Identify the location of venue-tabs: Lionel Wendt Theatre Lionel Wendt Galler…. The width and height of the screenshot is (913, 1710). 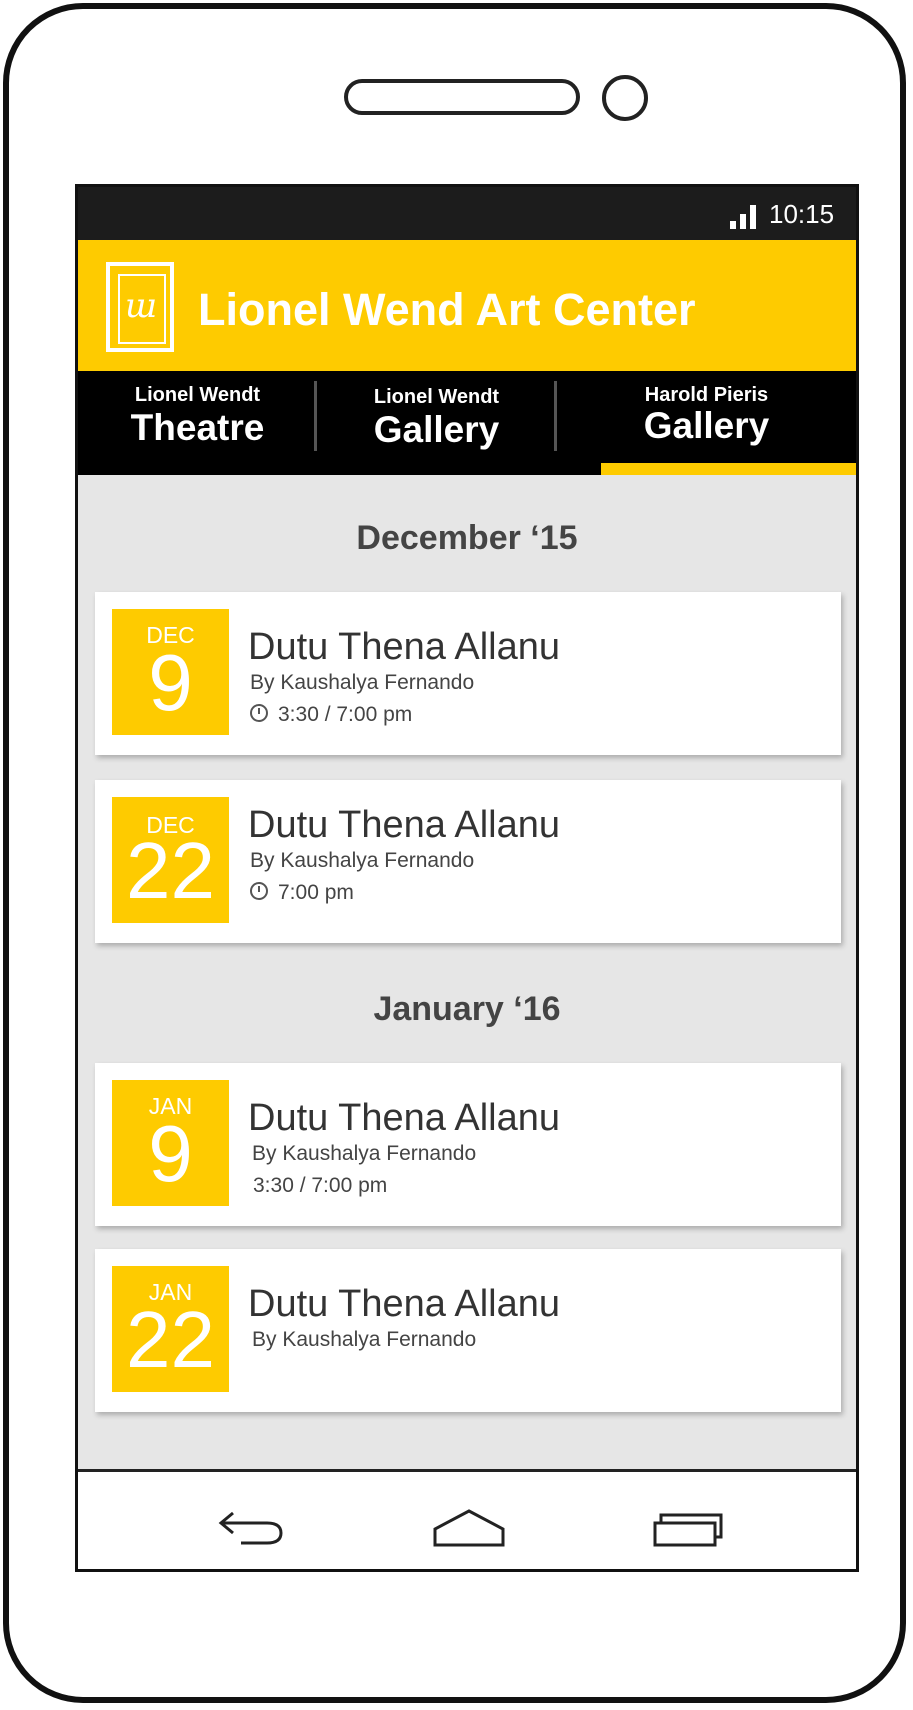
(467, 423).